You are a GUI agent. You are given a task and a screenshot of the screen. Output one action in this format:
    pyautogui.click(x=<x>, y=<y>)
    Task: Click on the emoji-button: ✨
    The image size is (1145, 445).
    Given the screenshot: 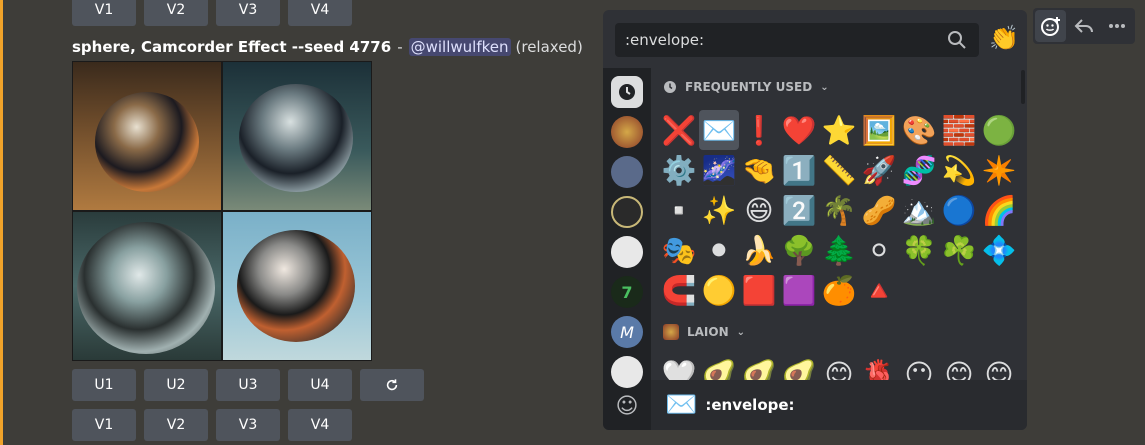 What is the action you would take?
    pyautogui.click(x=719, y=210)
    